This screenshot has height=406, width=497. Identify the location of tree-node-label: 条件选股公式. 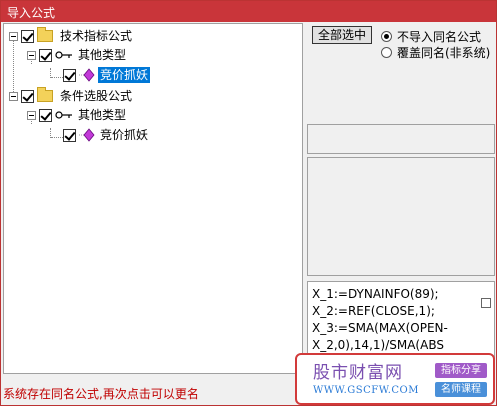
(96, 96).